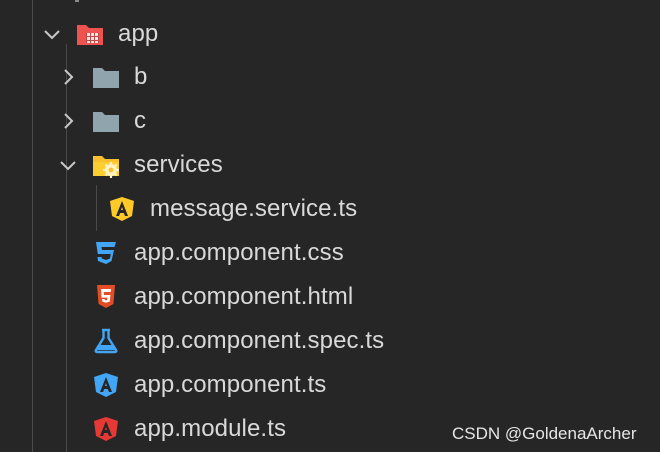 The image size is (660, 452). Describe the element at coordinates (106, 253) in the screenshot. I see `css3-icon` at that location.